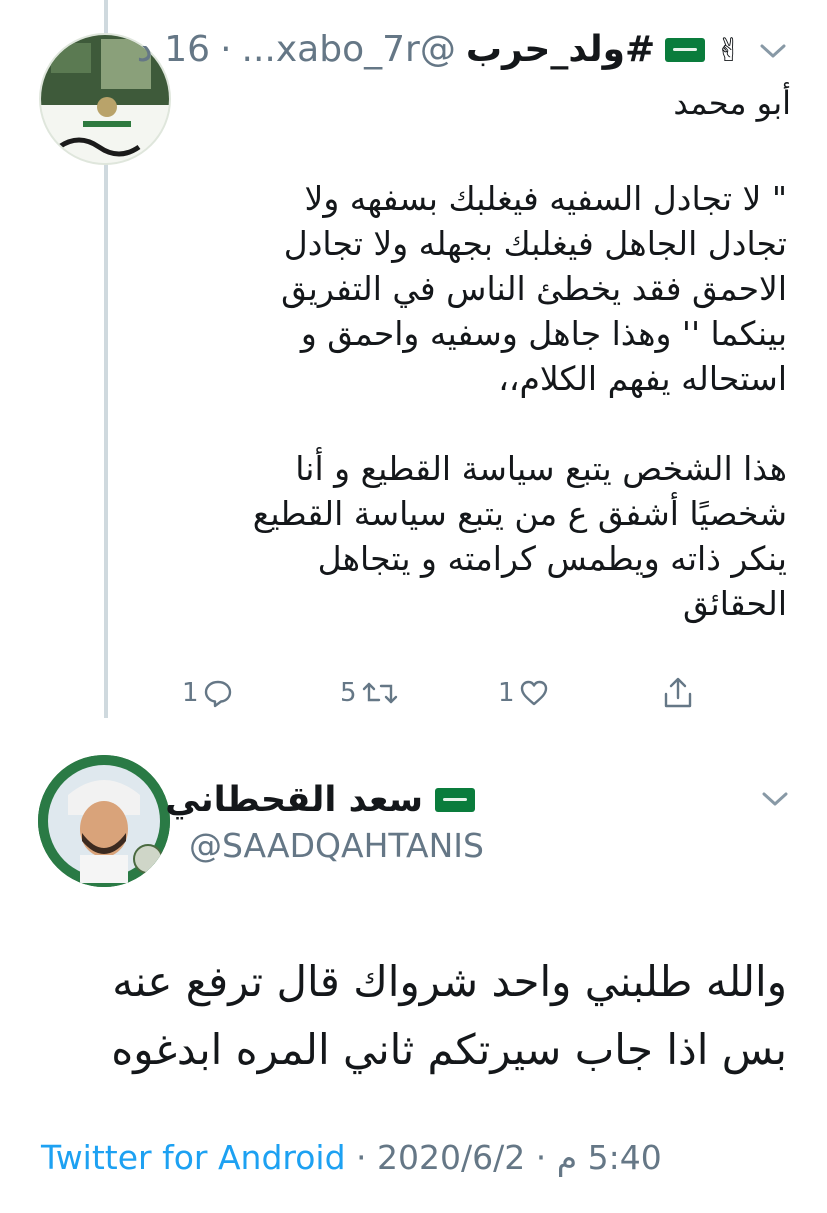 This screenshot has height=1213, width=827. Describe the element at coordinates (294, 800) in the screenshot. I see `main-display-name: سعد القحطاني` at that location.